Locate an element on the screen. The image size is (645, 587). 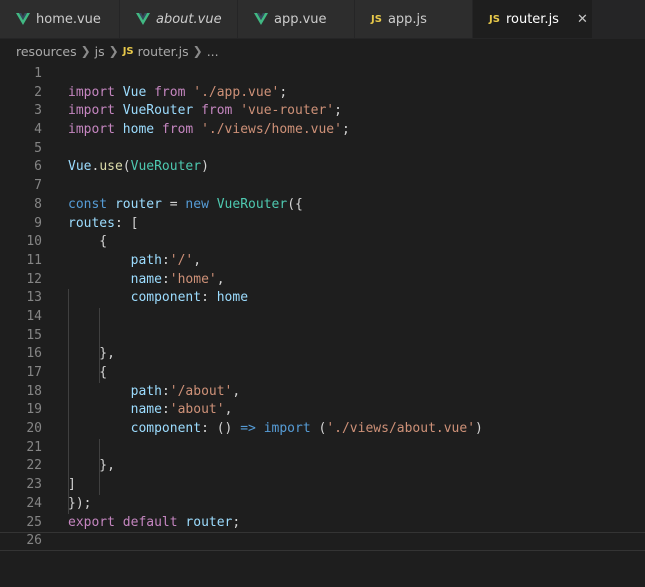
line-number: 13 is located at coordinates (34, 298).